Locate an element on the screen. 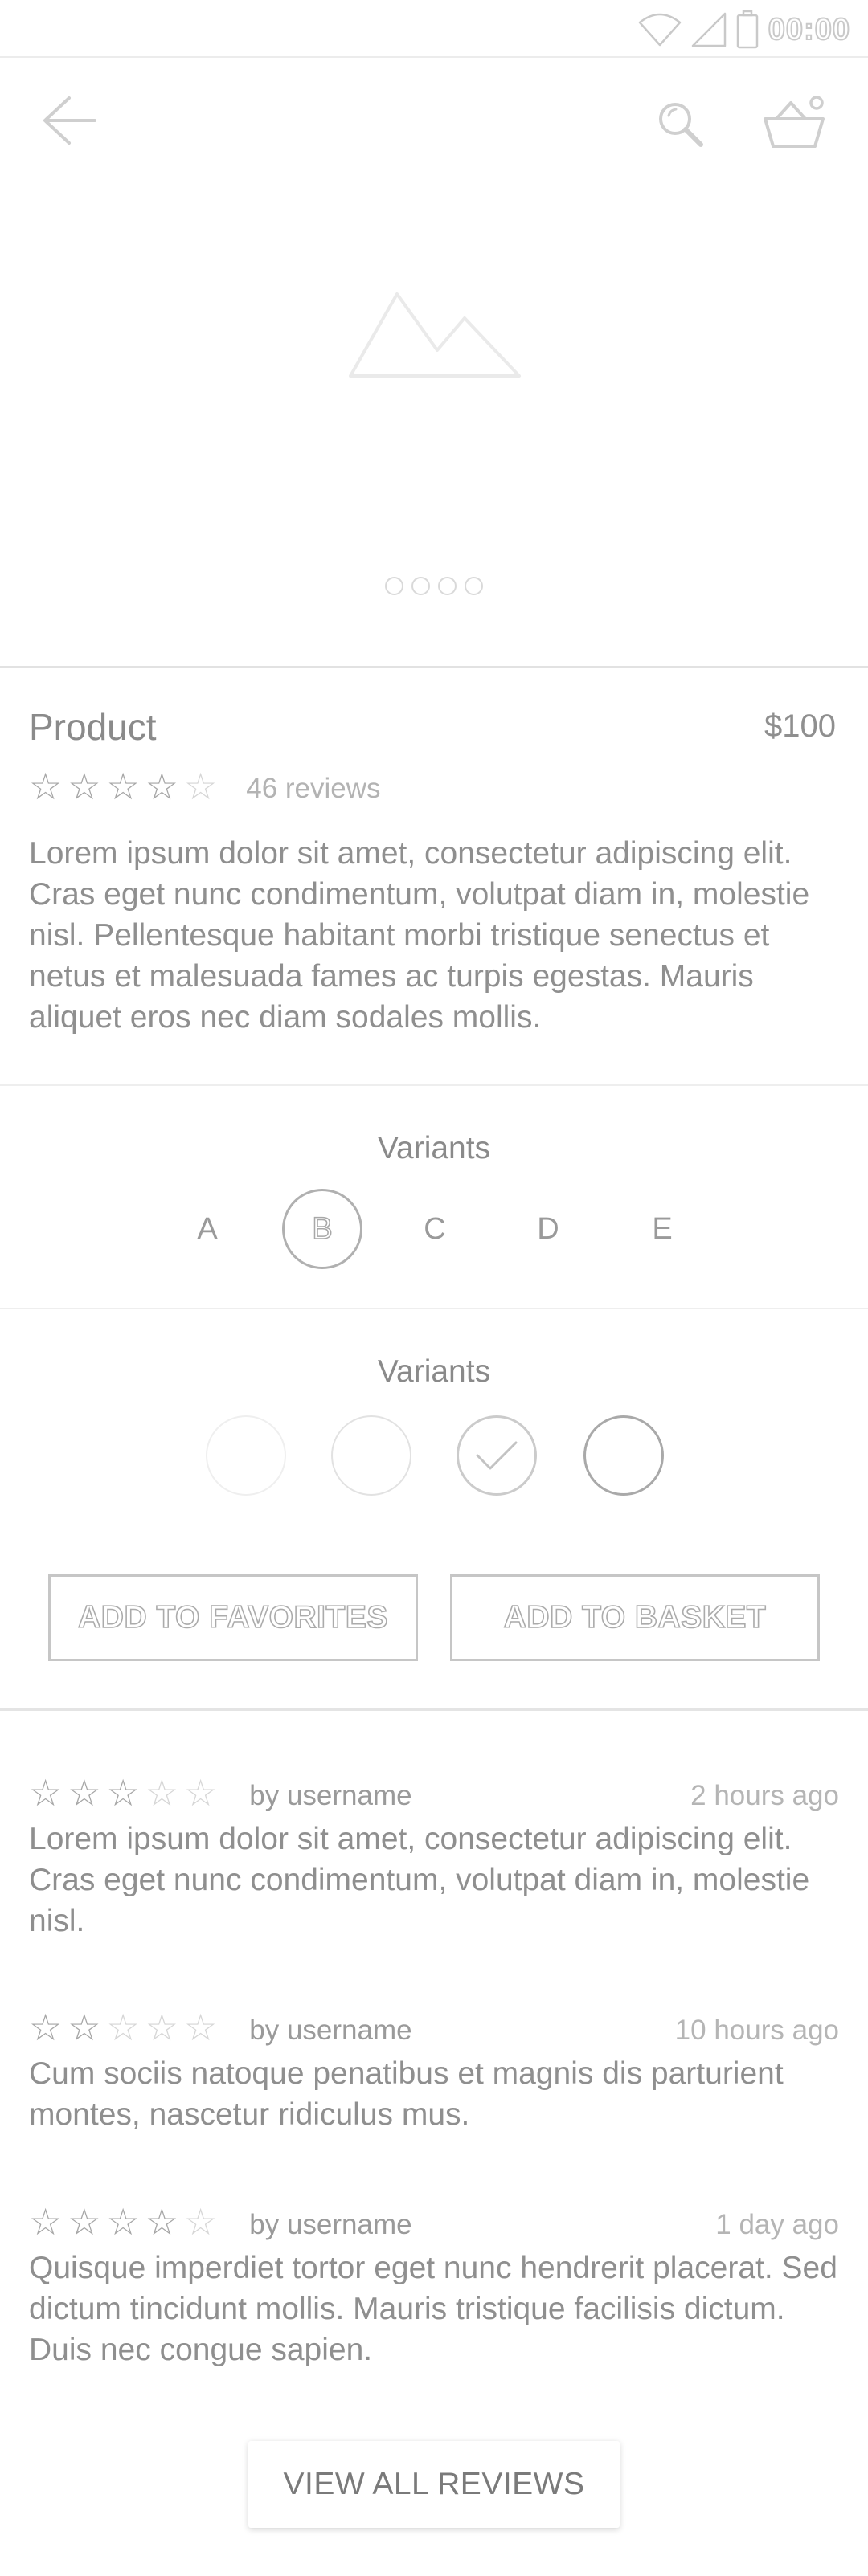  review-time: 10 hours ago is located at coordinates (756, 2030).